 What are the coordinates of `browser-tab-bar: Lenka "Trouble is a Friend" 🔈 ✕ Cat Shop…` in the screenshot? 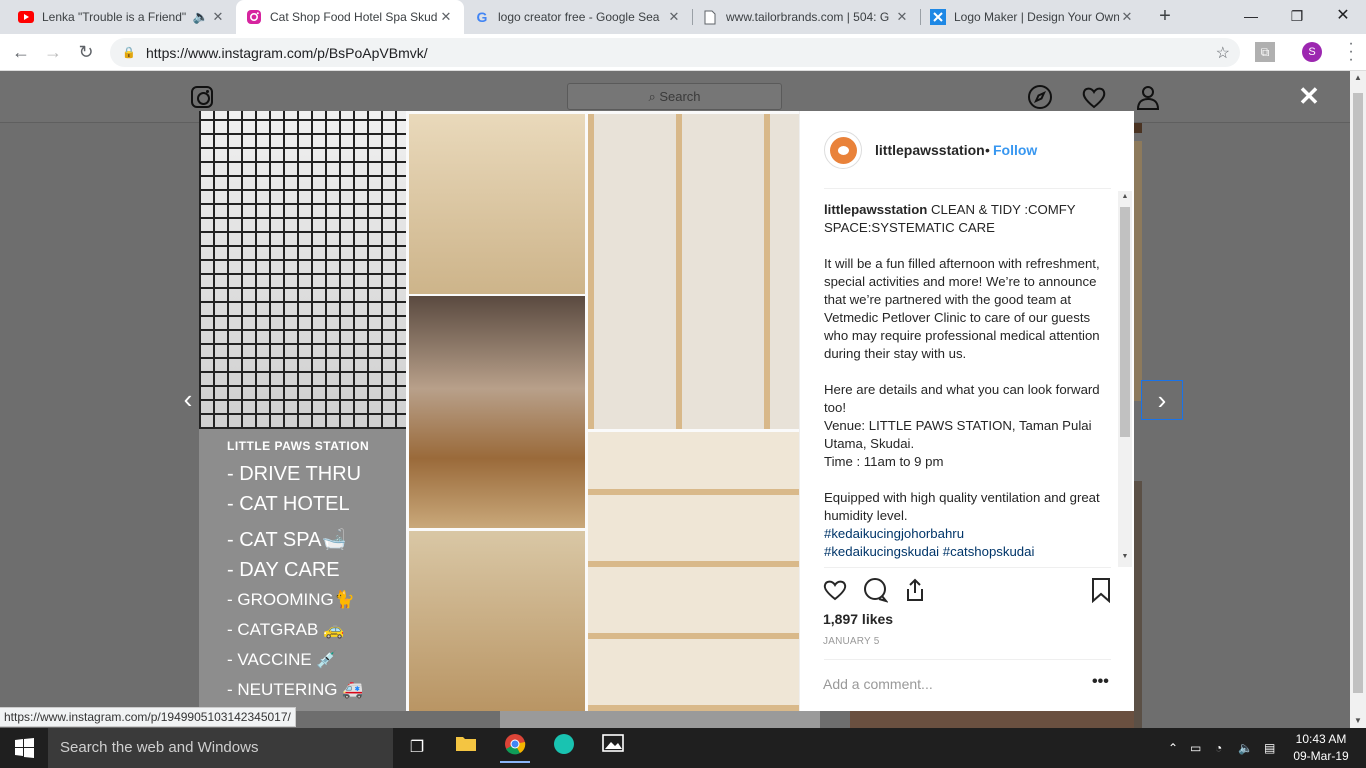 It's located at (683, 17).